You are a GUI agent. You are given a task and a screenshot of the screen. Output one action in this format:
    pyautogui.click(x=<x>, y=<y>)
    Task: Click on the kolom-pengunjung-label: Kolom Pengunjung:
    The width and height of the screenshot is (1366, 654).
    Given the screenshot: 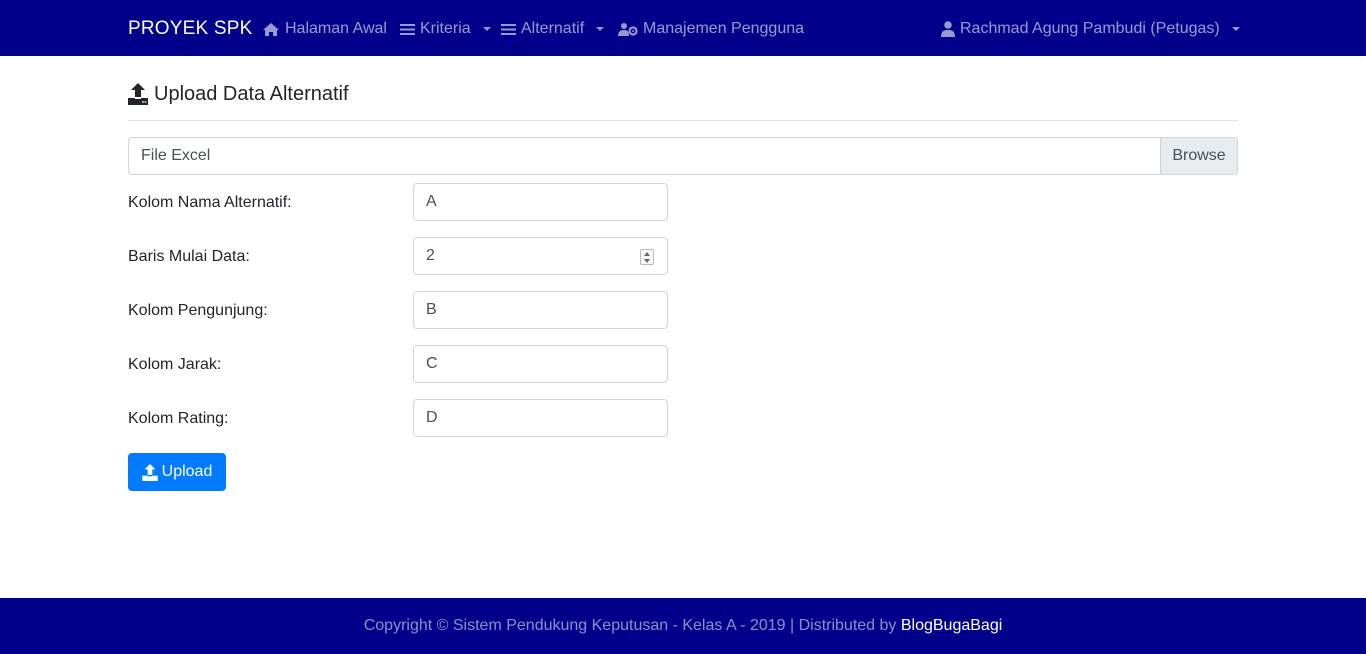 What is the action you would take?
    pyautogui.click(x=198, y=310)
    